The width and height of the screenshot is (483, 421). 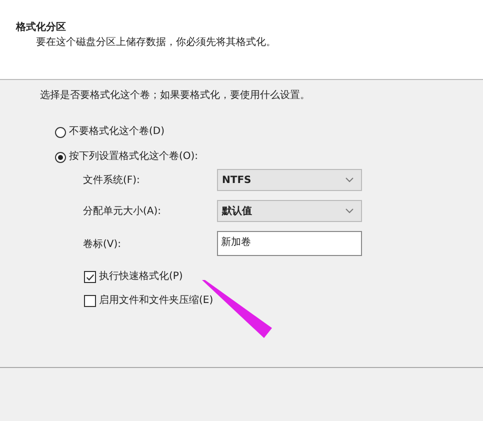 I want to click on checkbox-label: 启用文件和文件夹压缩(E), so click(x=156, y=301).